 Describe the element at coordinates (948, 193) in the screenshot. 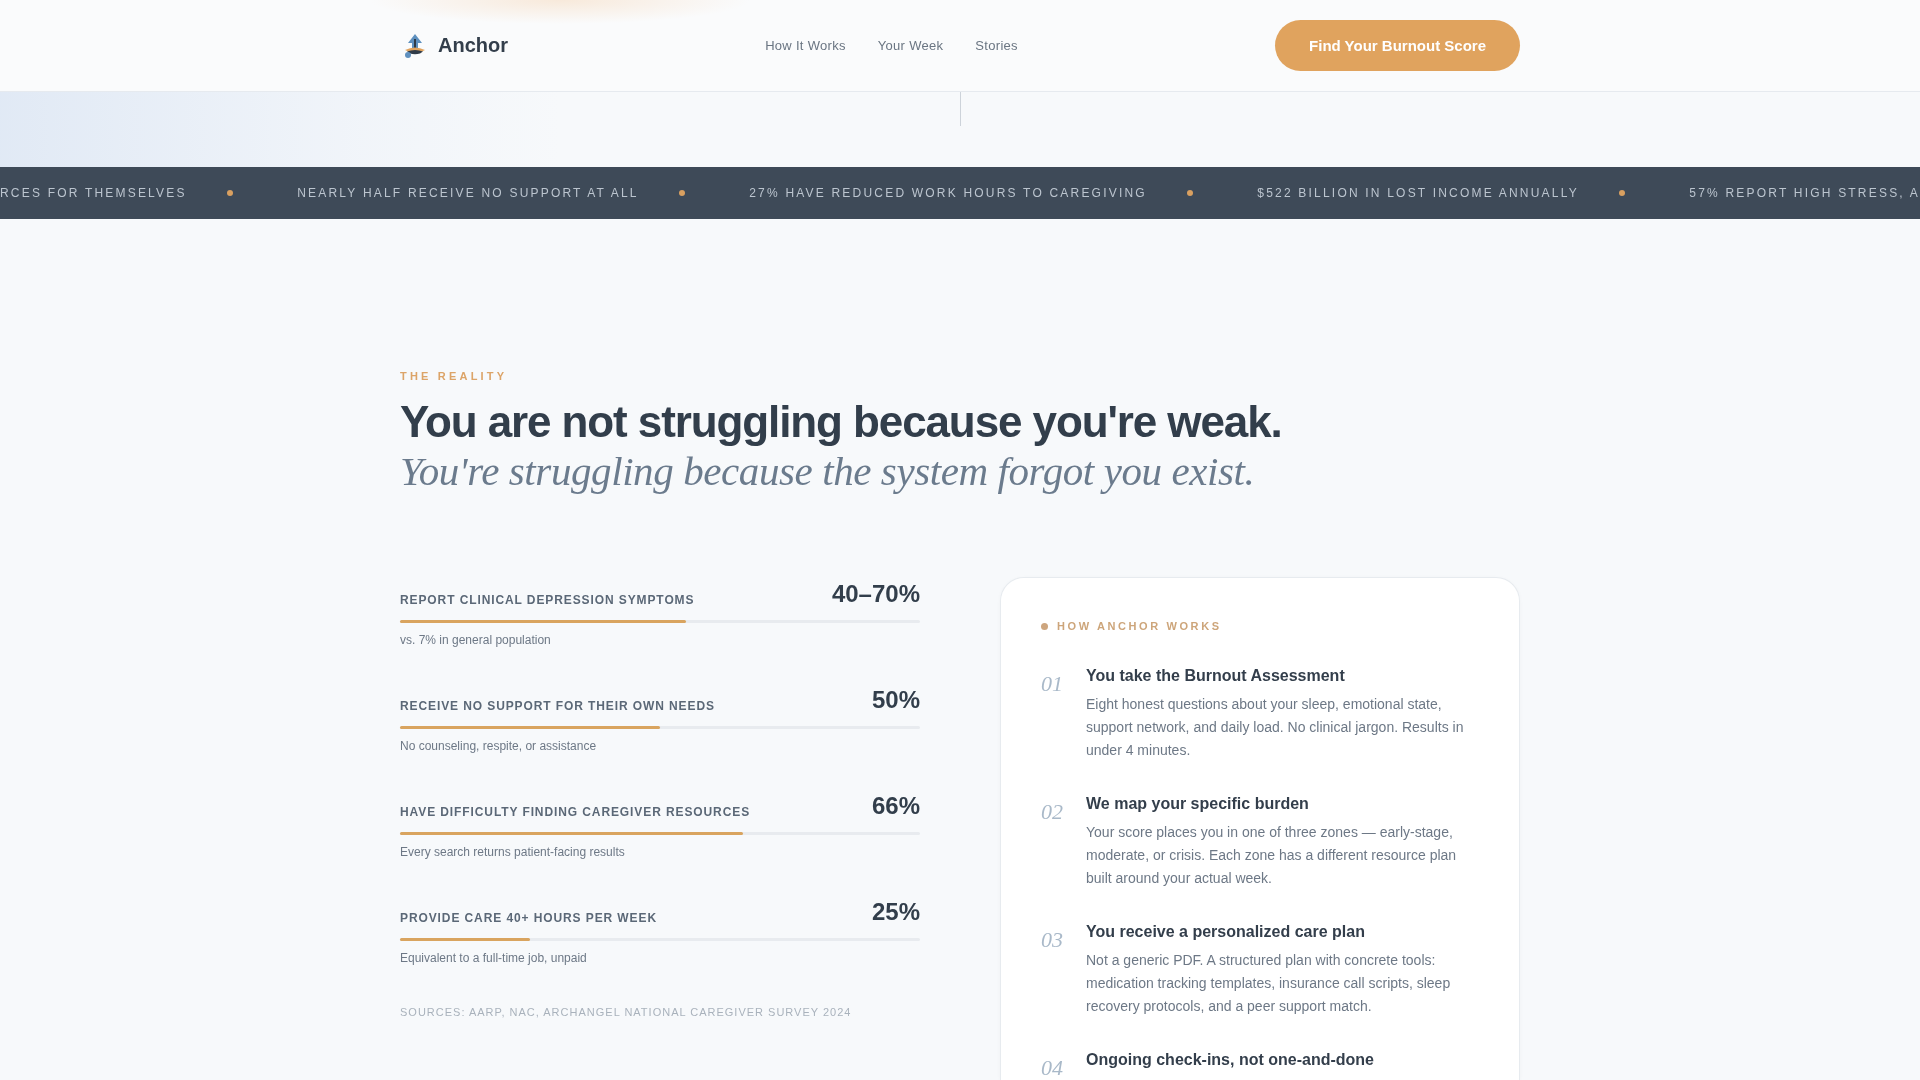

I see `ticker-text: 27% HAVE REDUCED WORK HOURS TO CAREGIVING` at that location.